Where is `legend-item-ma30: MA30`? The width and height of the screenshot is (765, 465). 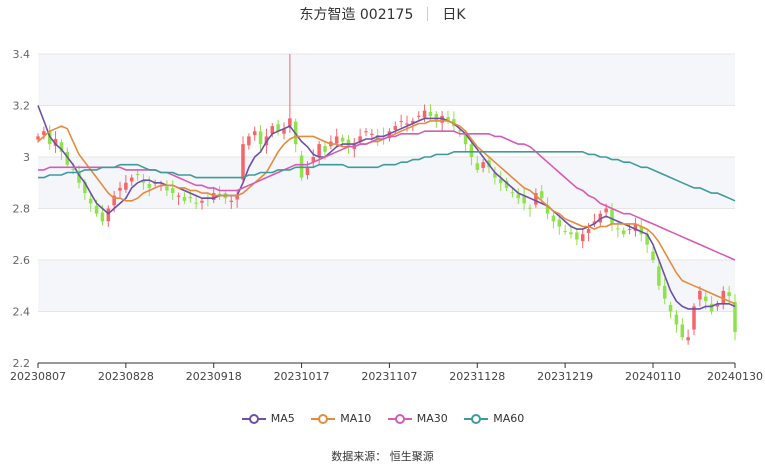 legend-item-ma30: MA30 is located at coordinates (417, 418).